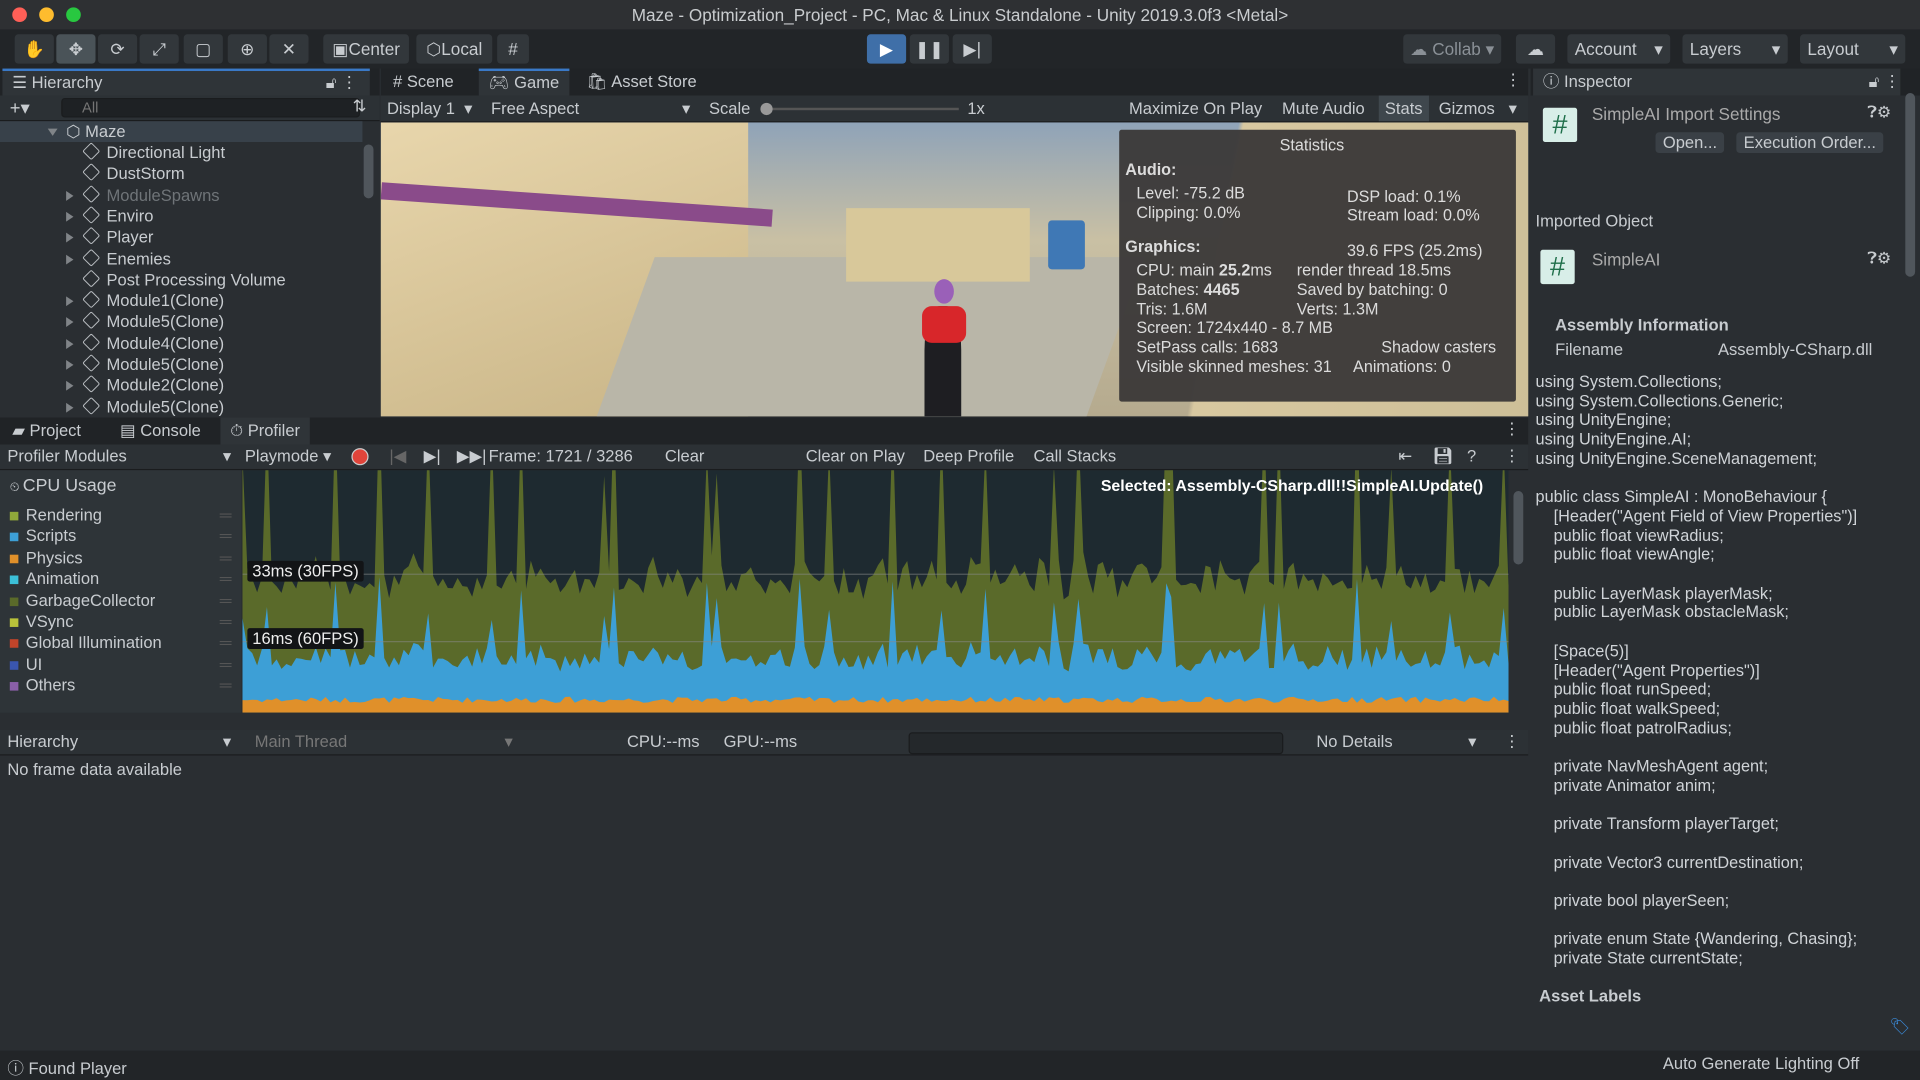  Describe the element at coordinates (972, 49) in the screenshot. I see `step-button: ▶|` at that location.